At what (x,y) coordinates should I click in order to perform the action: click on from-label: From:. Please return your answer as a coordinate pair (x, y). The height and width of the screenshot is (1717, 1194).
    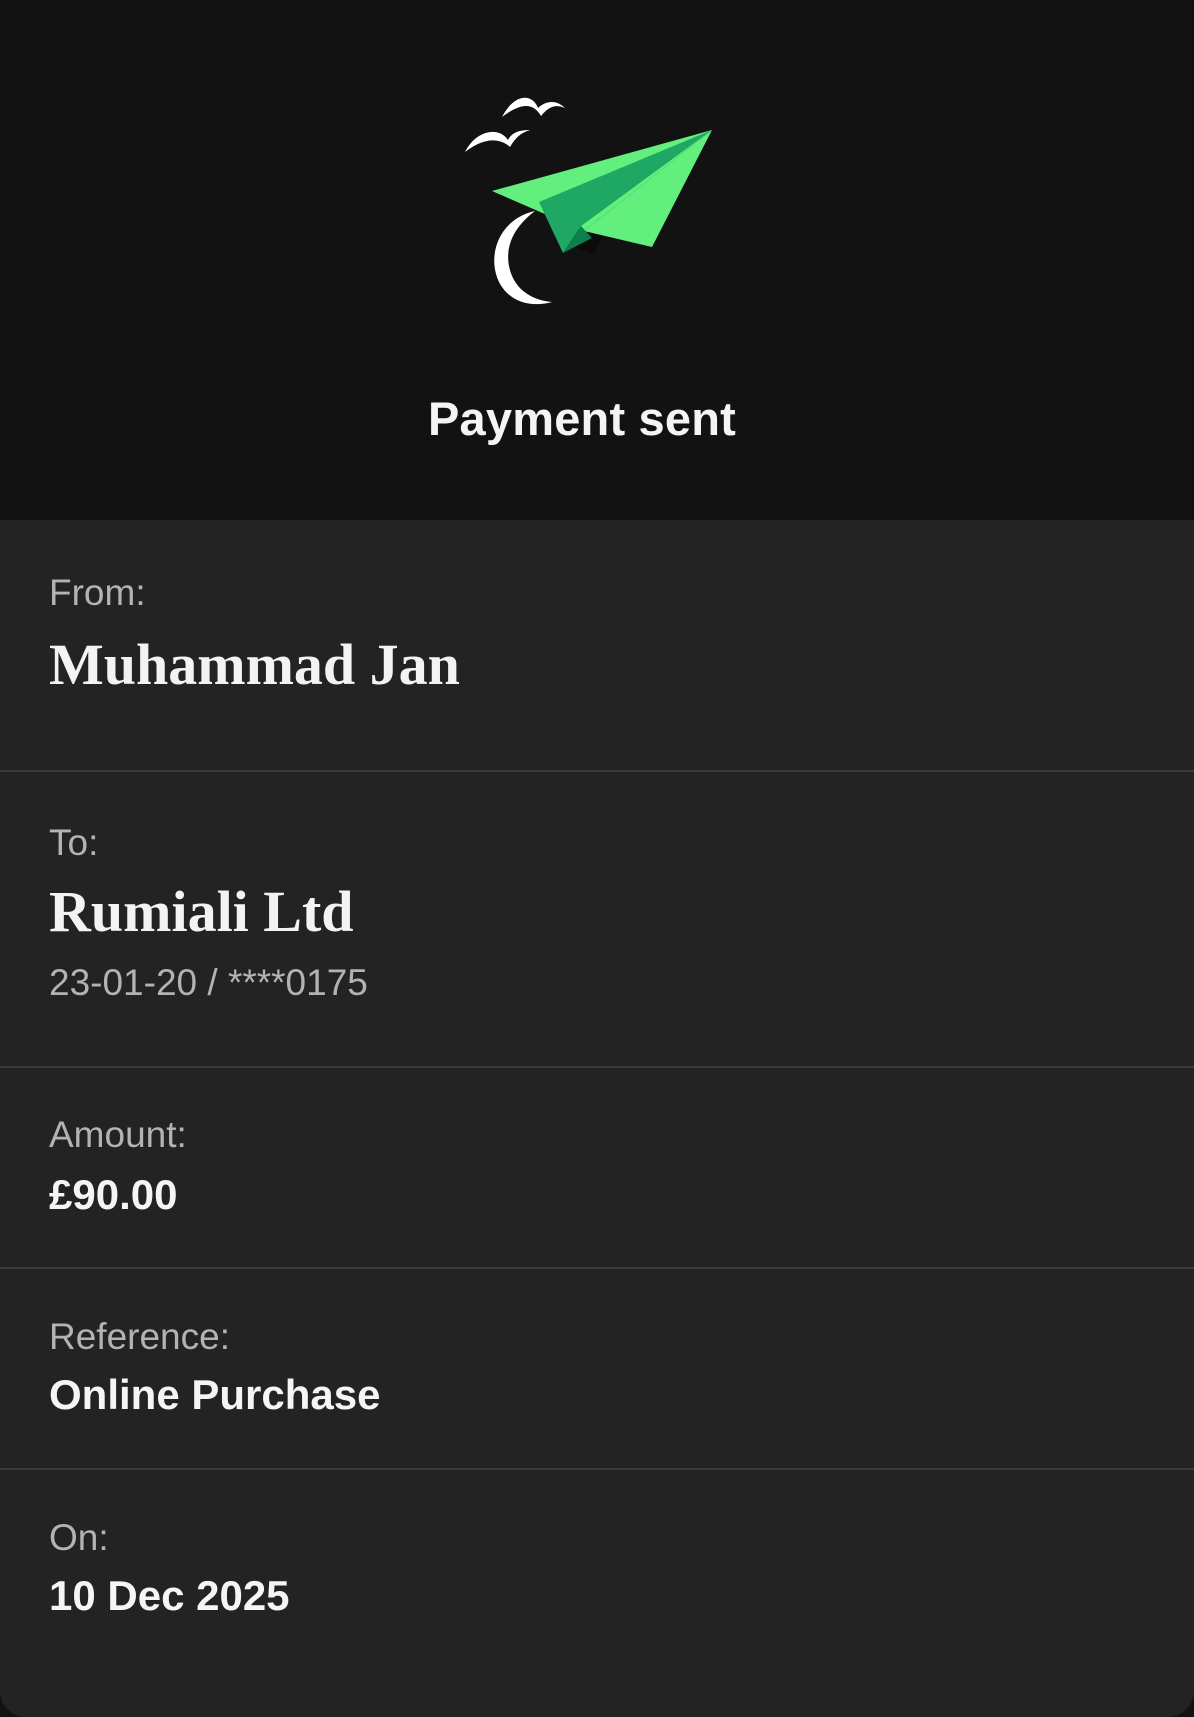
    Looking at the image, I should click on (97, 592).